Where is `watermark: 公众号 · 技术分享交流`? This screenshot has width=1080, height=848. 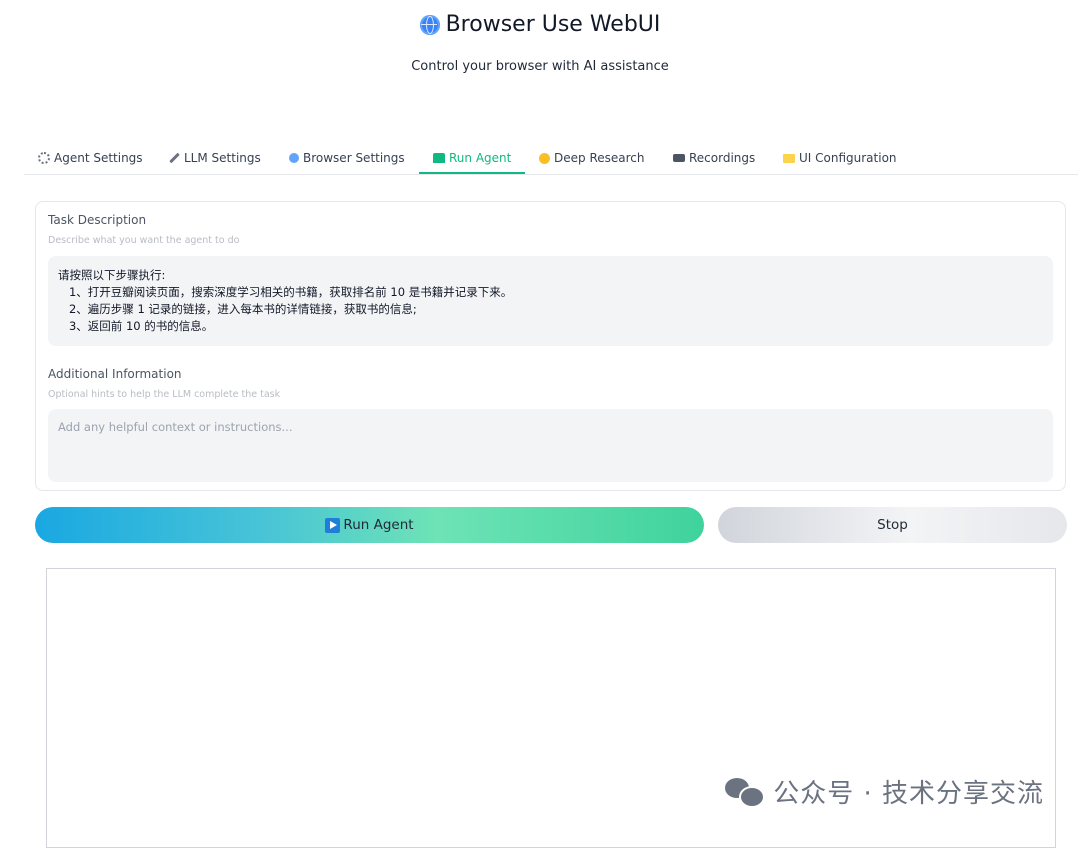
watermark: 公众号 · 技术分享交流 is located at coordinates (884, 791).